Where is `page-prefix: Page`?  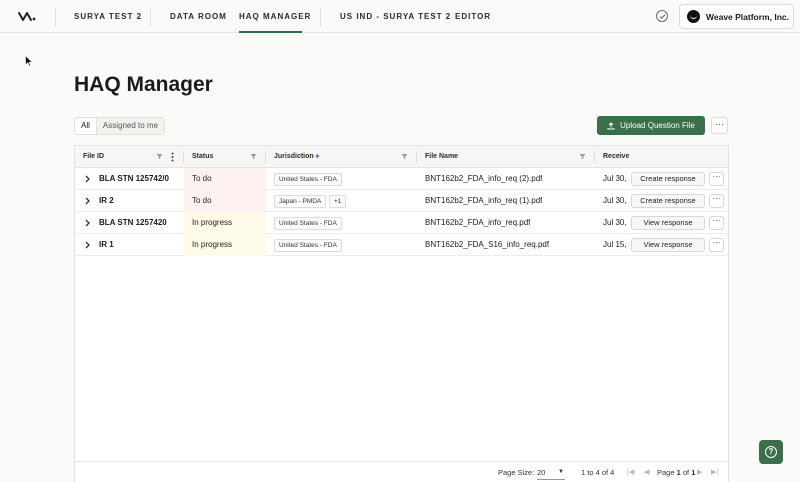 page-prefix: Page is located at coordinates (666, 472).